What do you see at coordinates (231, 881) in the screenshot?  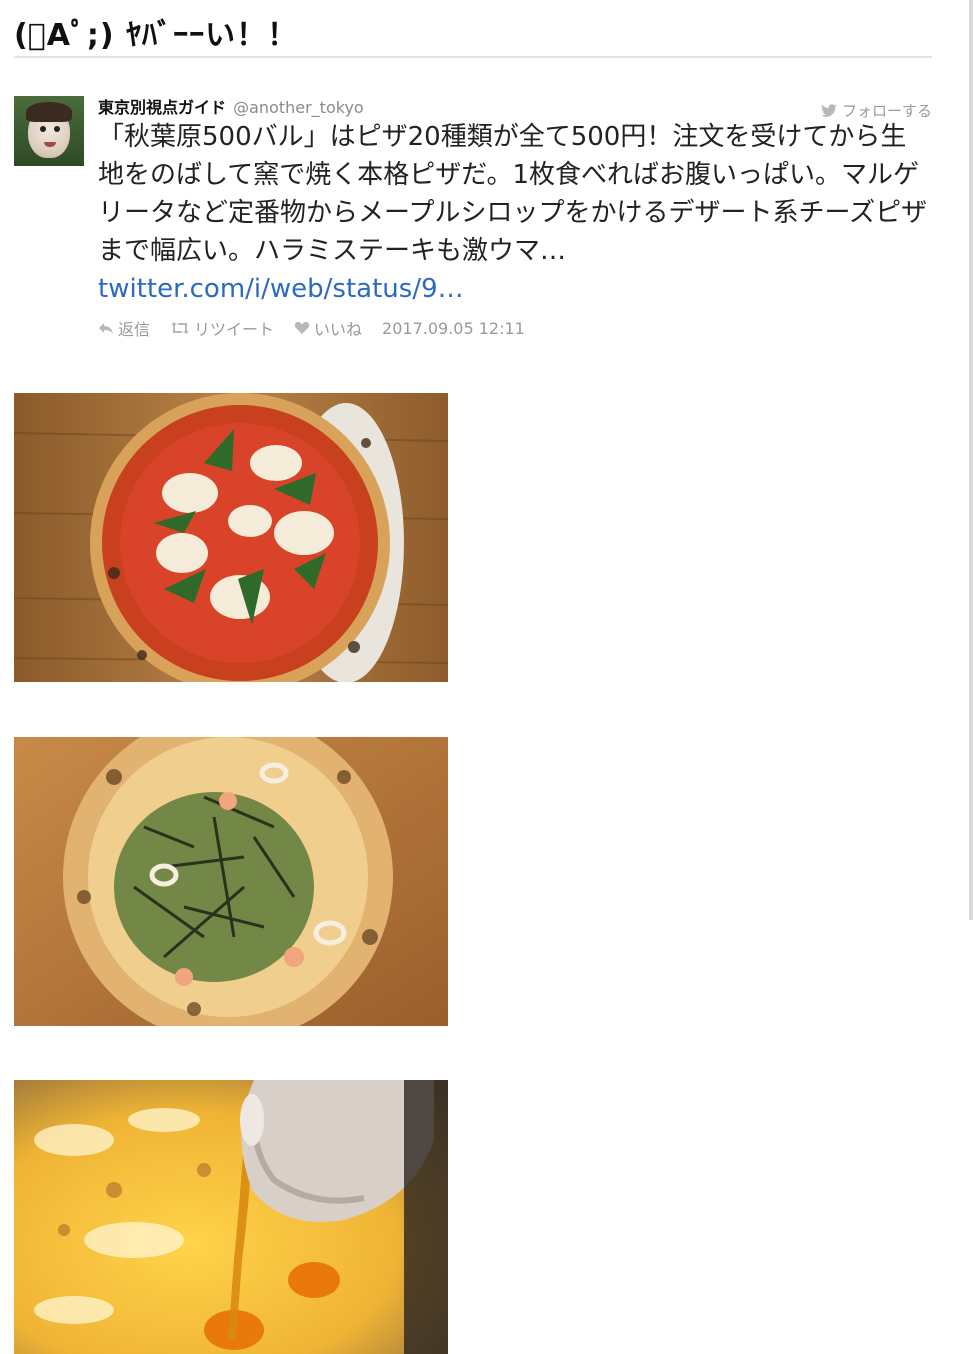 I see `nori-pizza-photo` at bounding box center [231, 881].